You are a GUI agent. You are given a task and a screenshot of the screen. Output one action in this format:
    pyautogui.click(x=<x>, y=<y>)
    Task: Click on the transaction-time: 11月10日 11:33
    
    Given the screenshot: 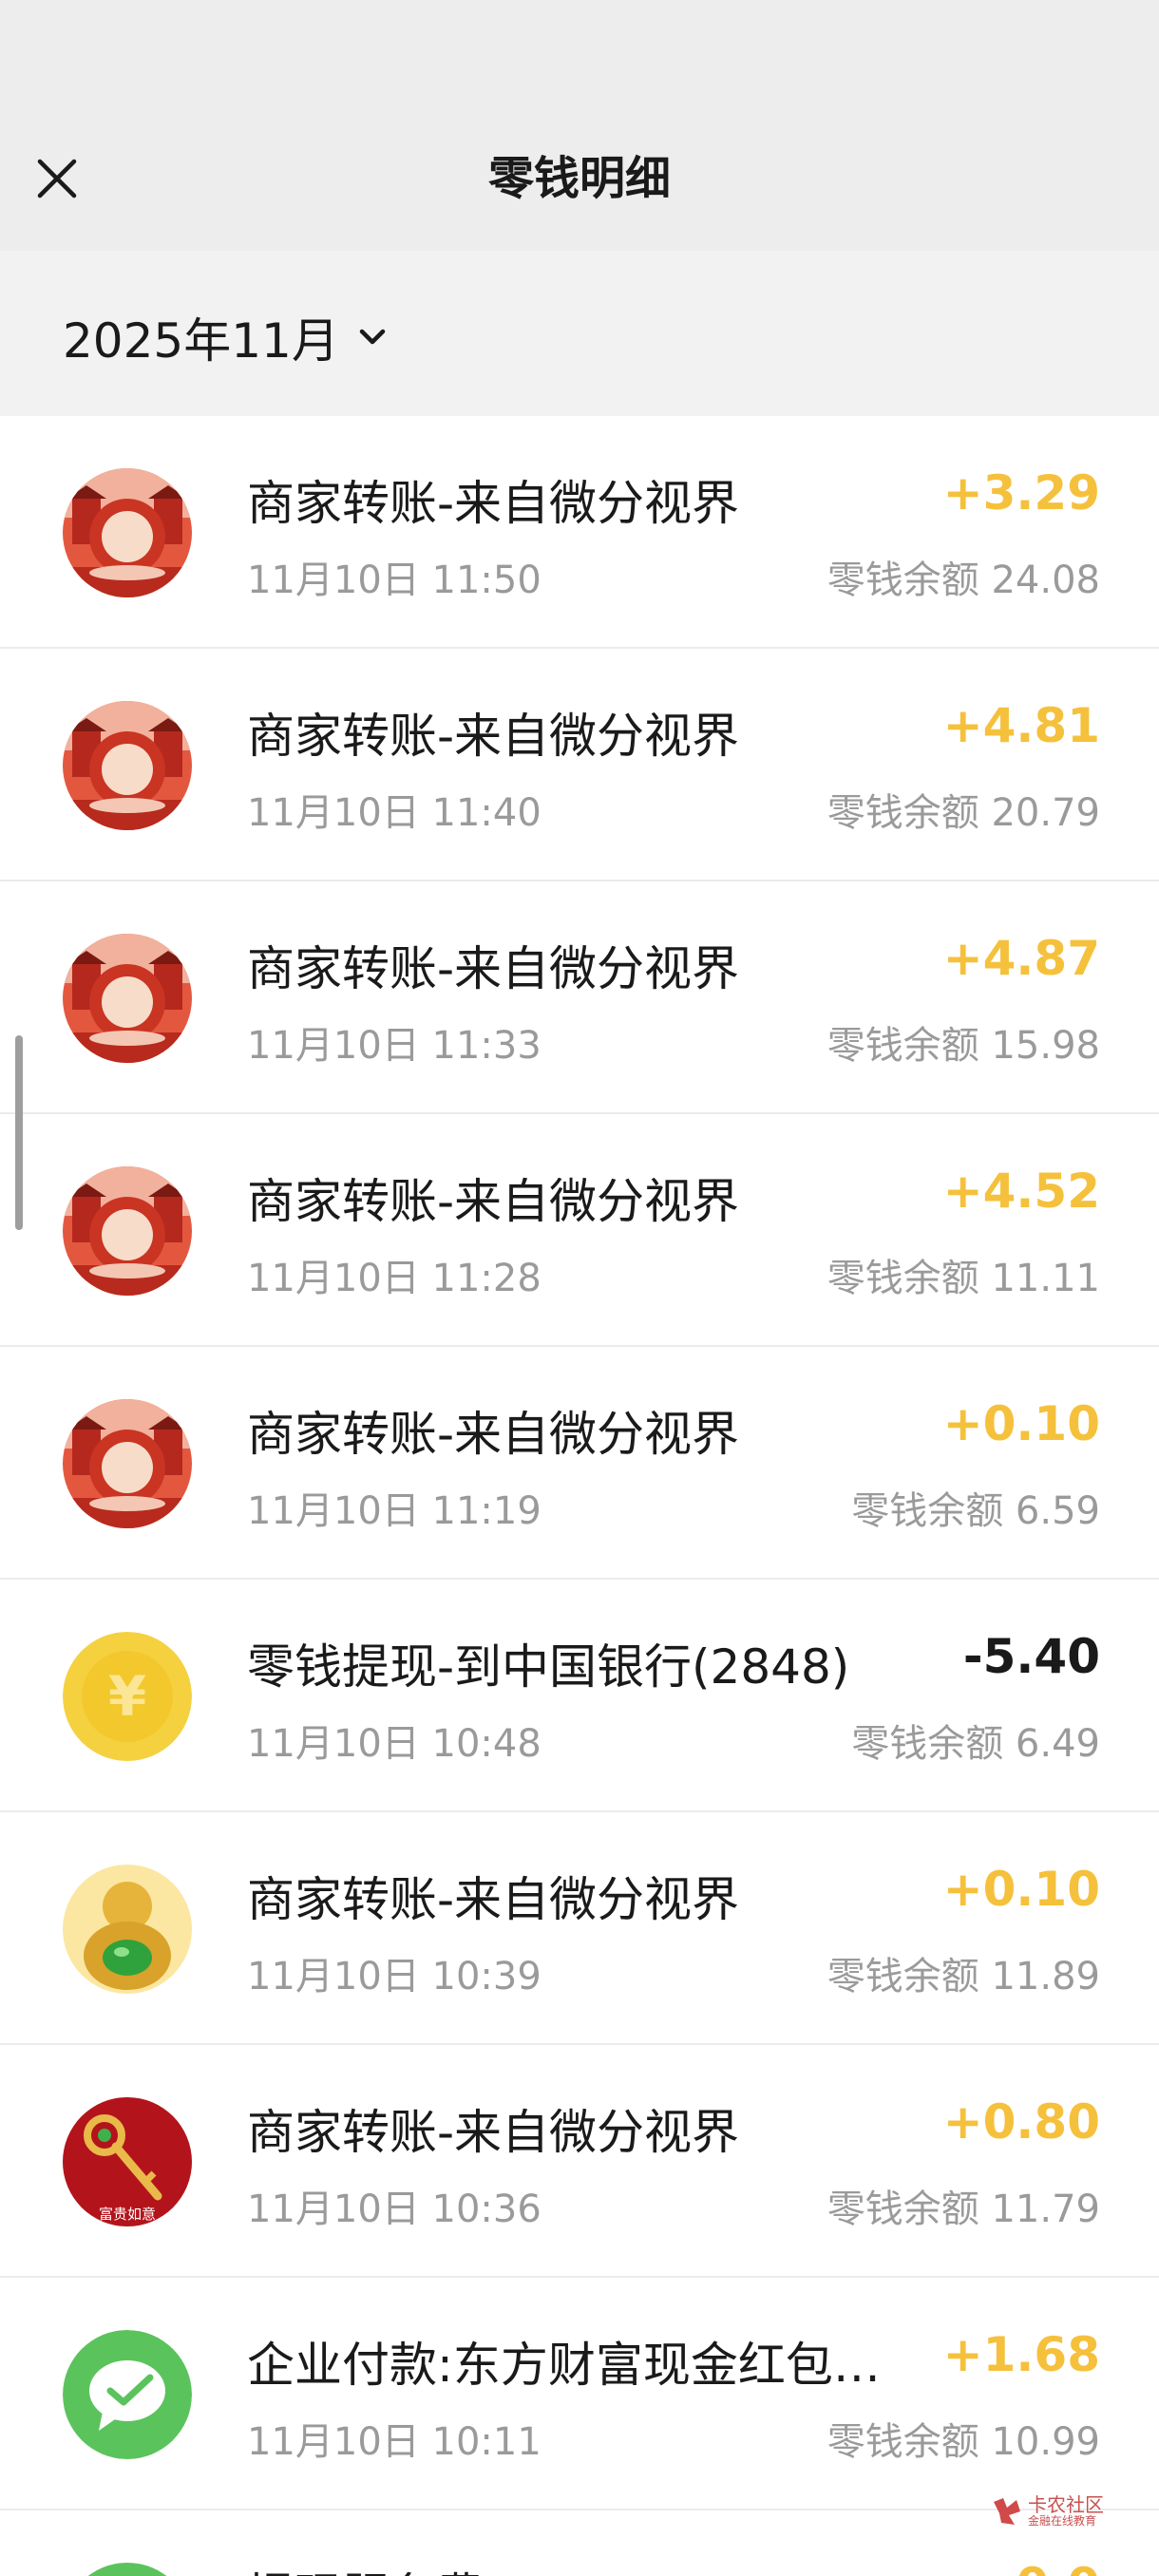 What is the action you would take?
    pyautogui.click(x=394, y=1046)
    